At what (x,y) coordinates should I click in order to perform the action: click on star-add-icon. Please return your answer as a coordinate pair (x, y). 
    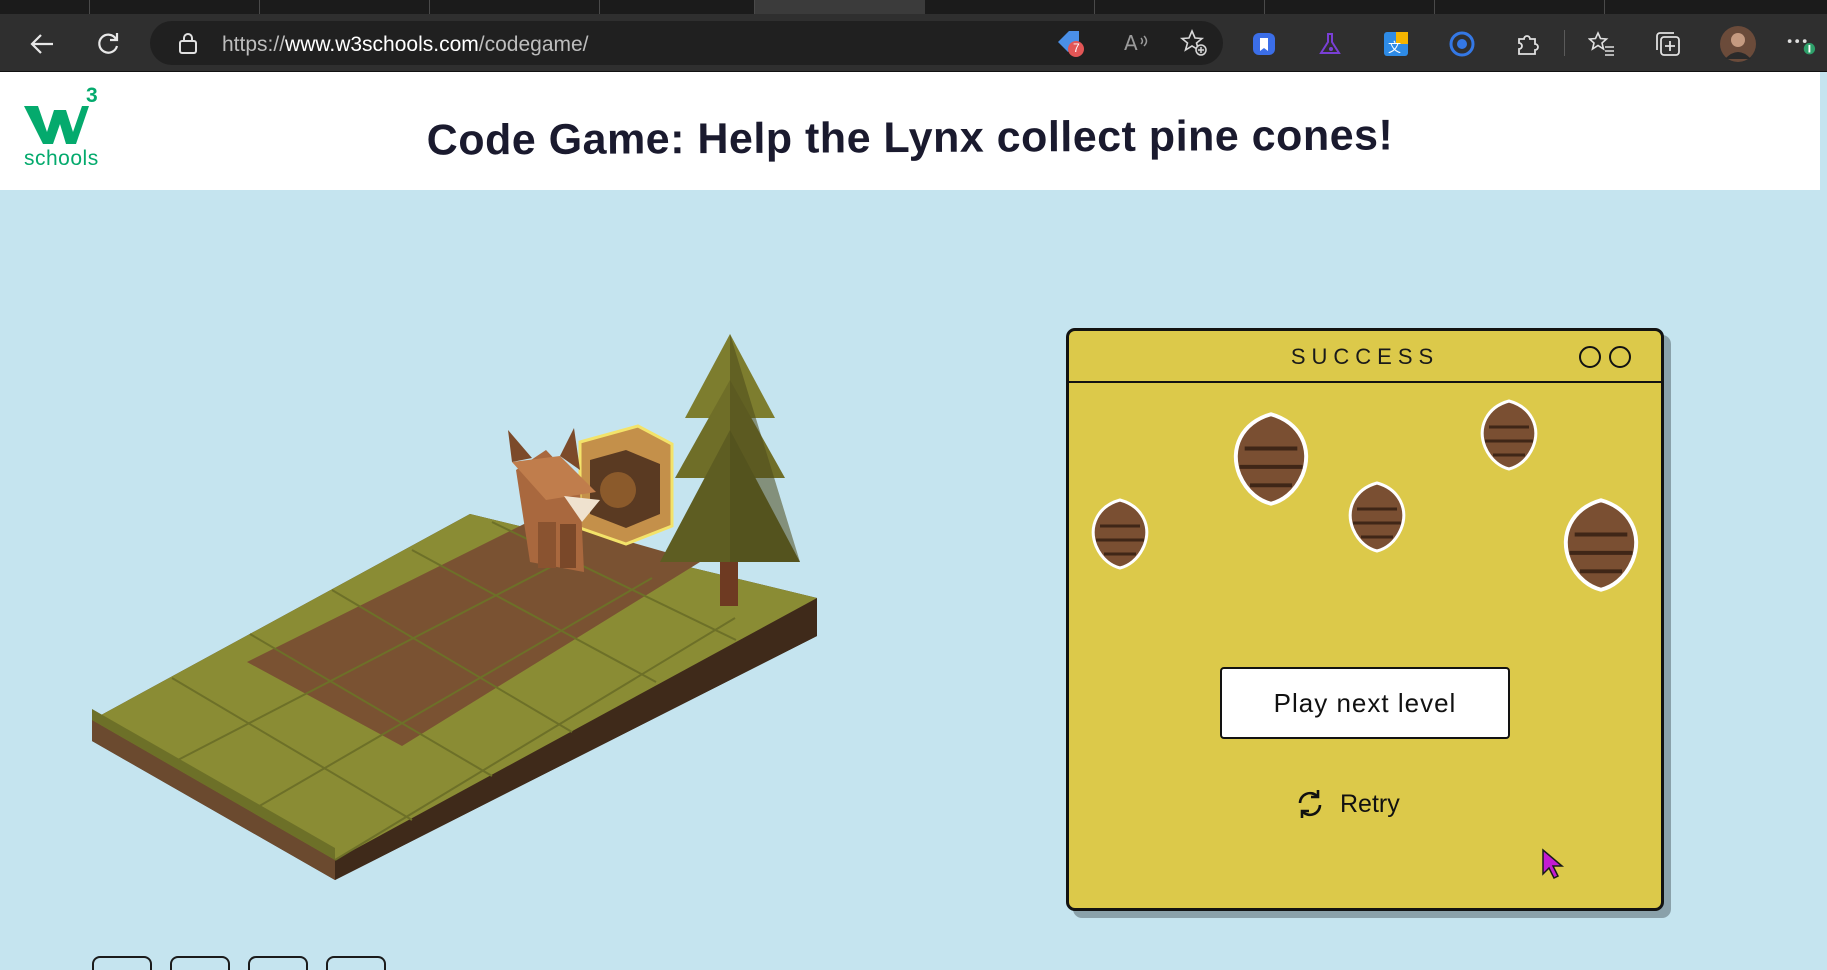
    Looking at the image, I should click on (1193, 42).